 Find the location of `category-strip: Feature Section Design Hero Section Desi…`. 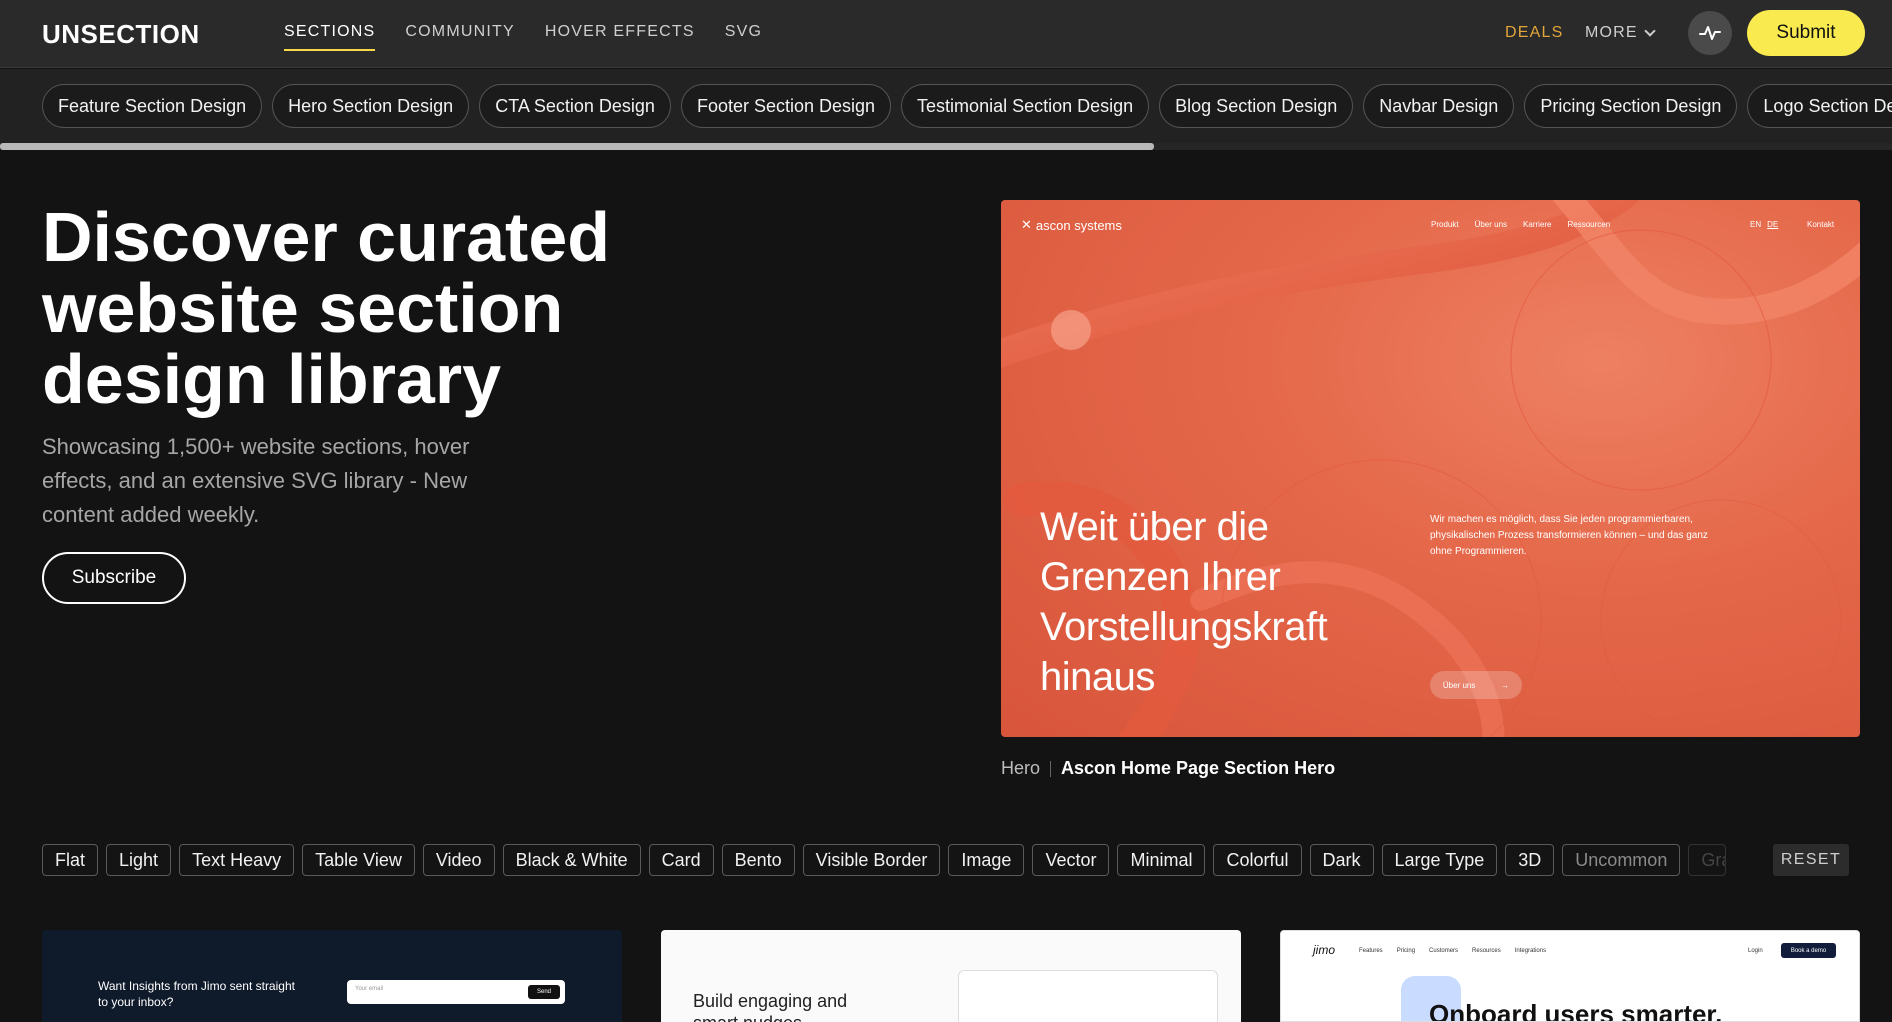

category-strip: Feature Section Design Hero Section Desi… is located at coordinates (946, 109).